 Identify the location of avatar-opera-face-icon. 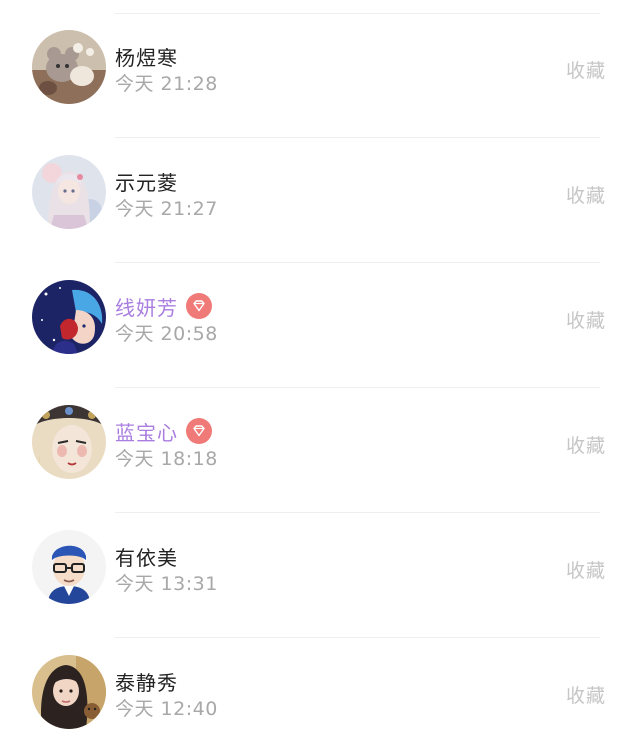
(69, 442).